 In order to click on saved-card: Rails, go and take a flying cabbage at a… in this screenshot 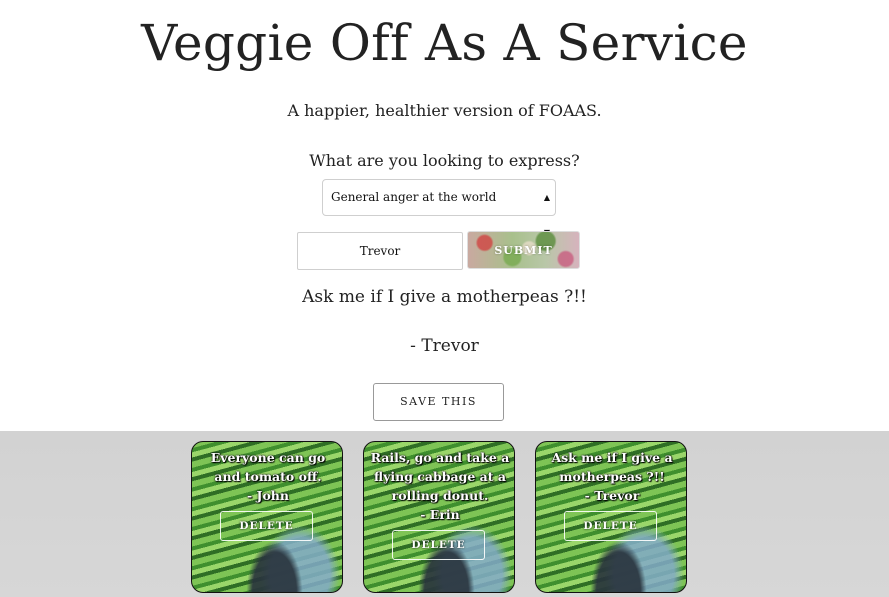, I will do `click(439, 517)`.